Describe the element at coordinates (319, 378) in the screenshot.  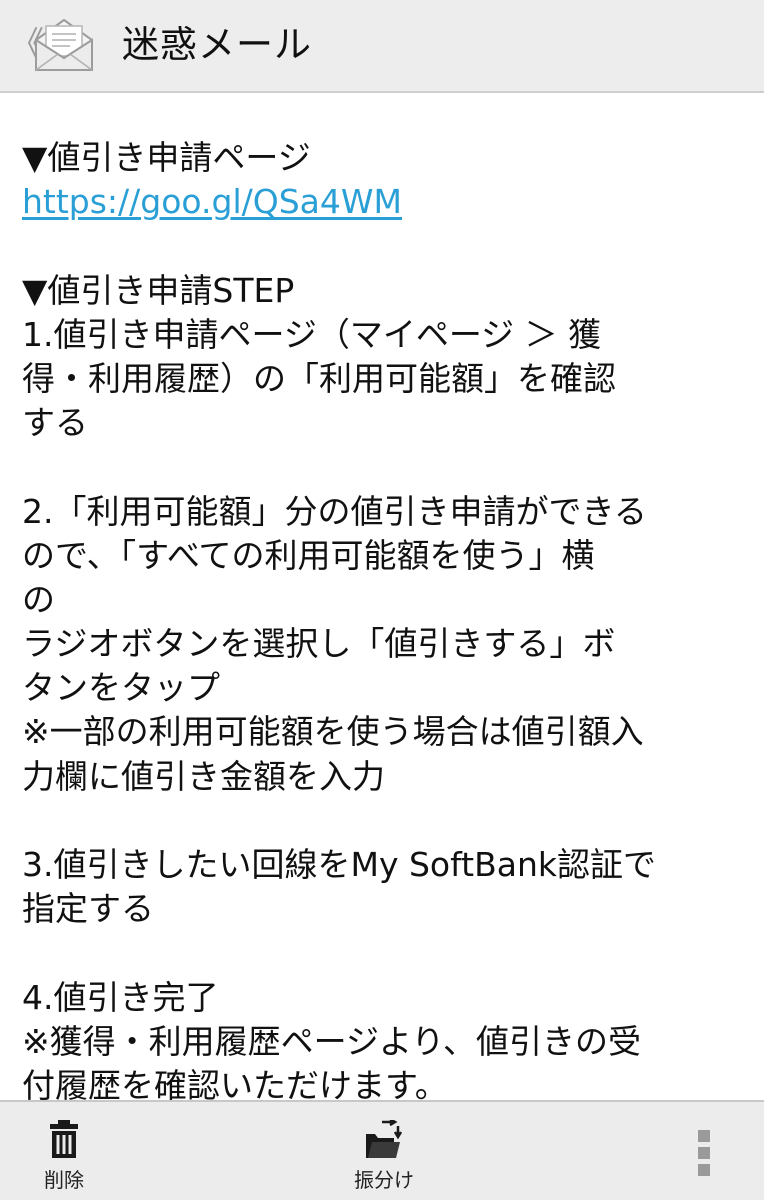
I see `body-line: 得・利用履歴）の「利用可能額」を確認` at that location.